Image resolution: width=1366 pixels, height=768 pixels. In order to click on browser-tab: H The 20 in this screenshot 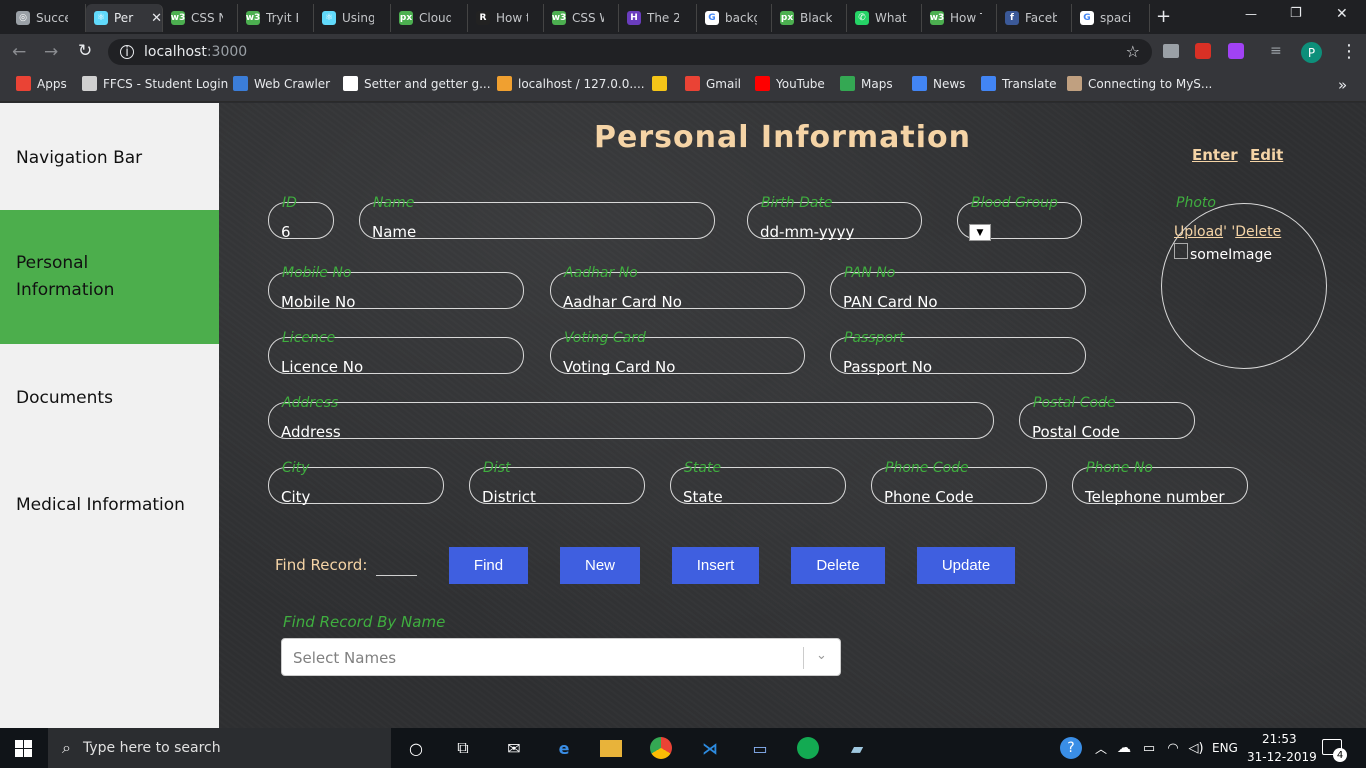, I will do `click(658, 18)`.